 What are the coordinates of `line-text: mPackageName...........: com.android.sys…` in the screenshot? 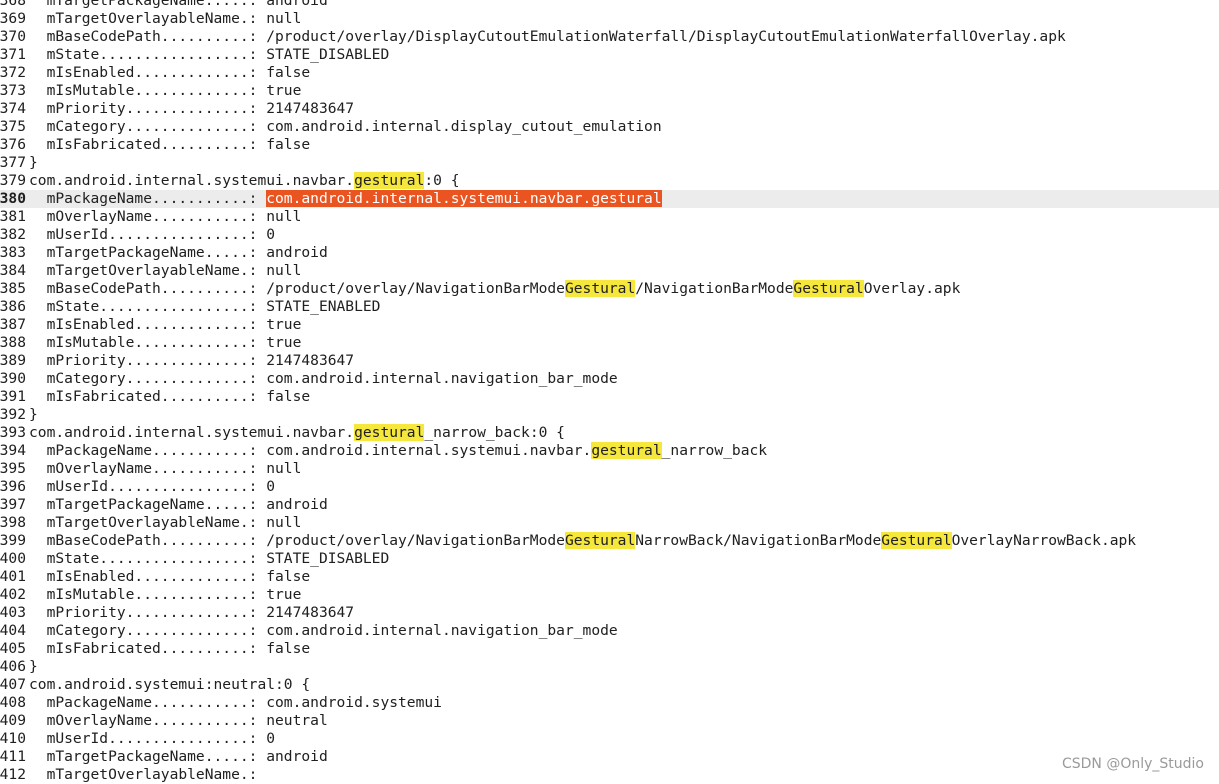 It's located at (234, 703).